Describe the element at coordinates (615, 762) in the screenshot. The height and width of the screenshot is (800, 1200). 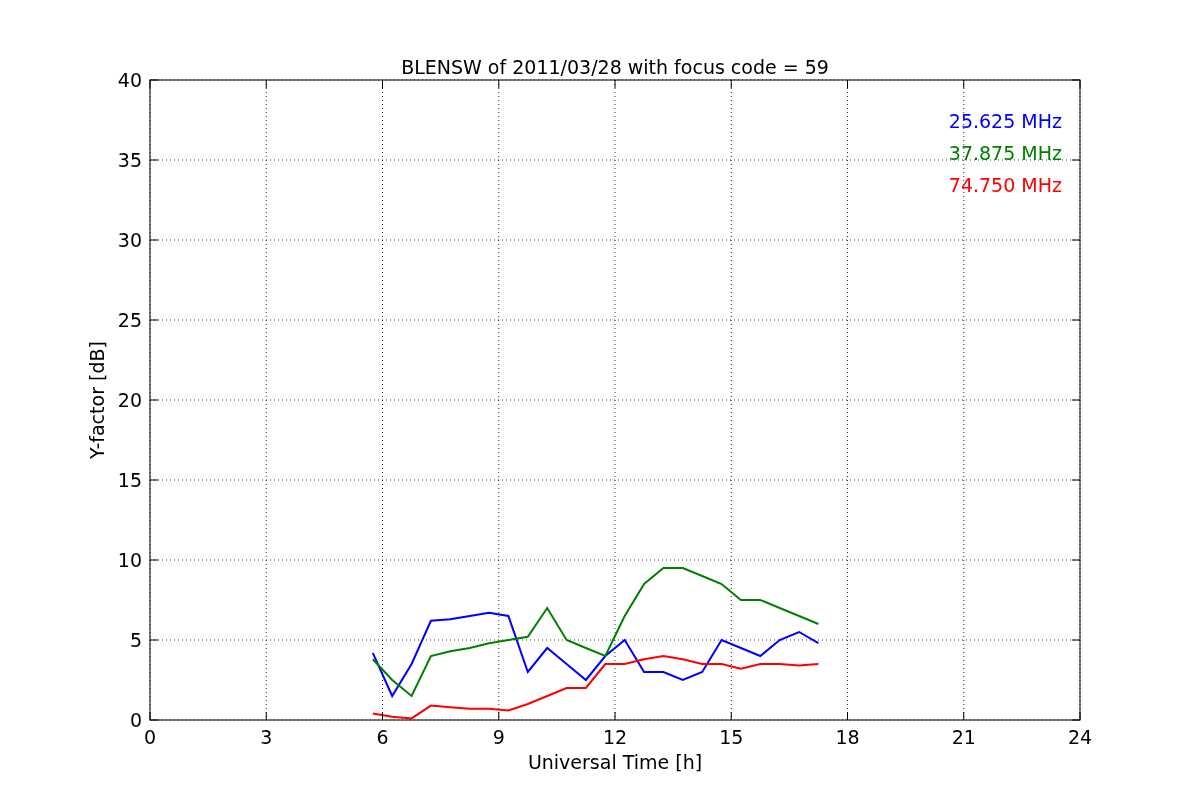
I see `x-axis-label: Universal Time [h]` at that location.